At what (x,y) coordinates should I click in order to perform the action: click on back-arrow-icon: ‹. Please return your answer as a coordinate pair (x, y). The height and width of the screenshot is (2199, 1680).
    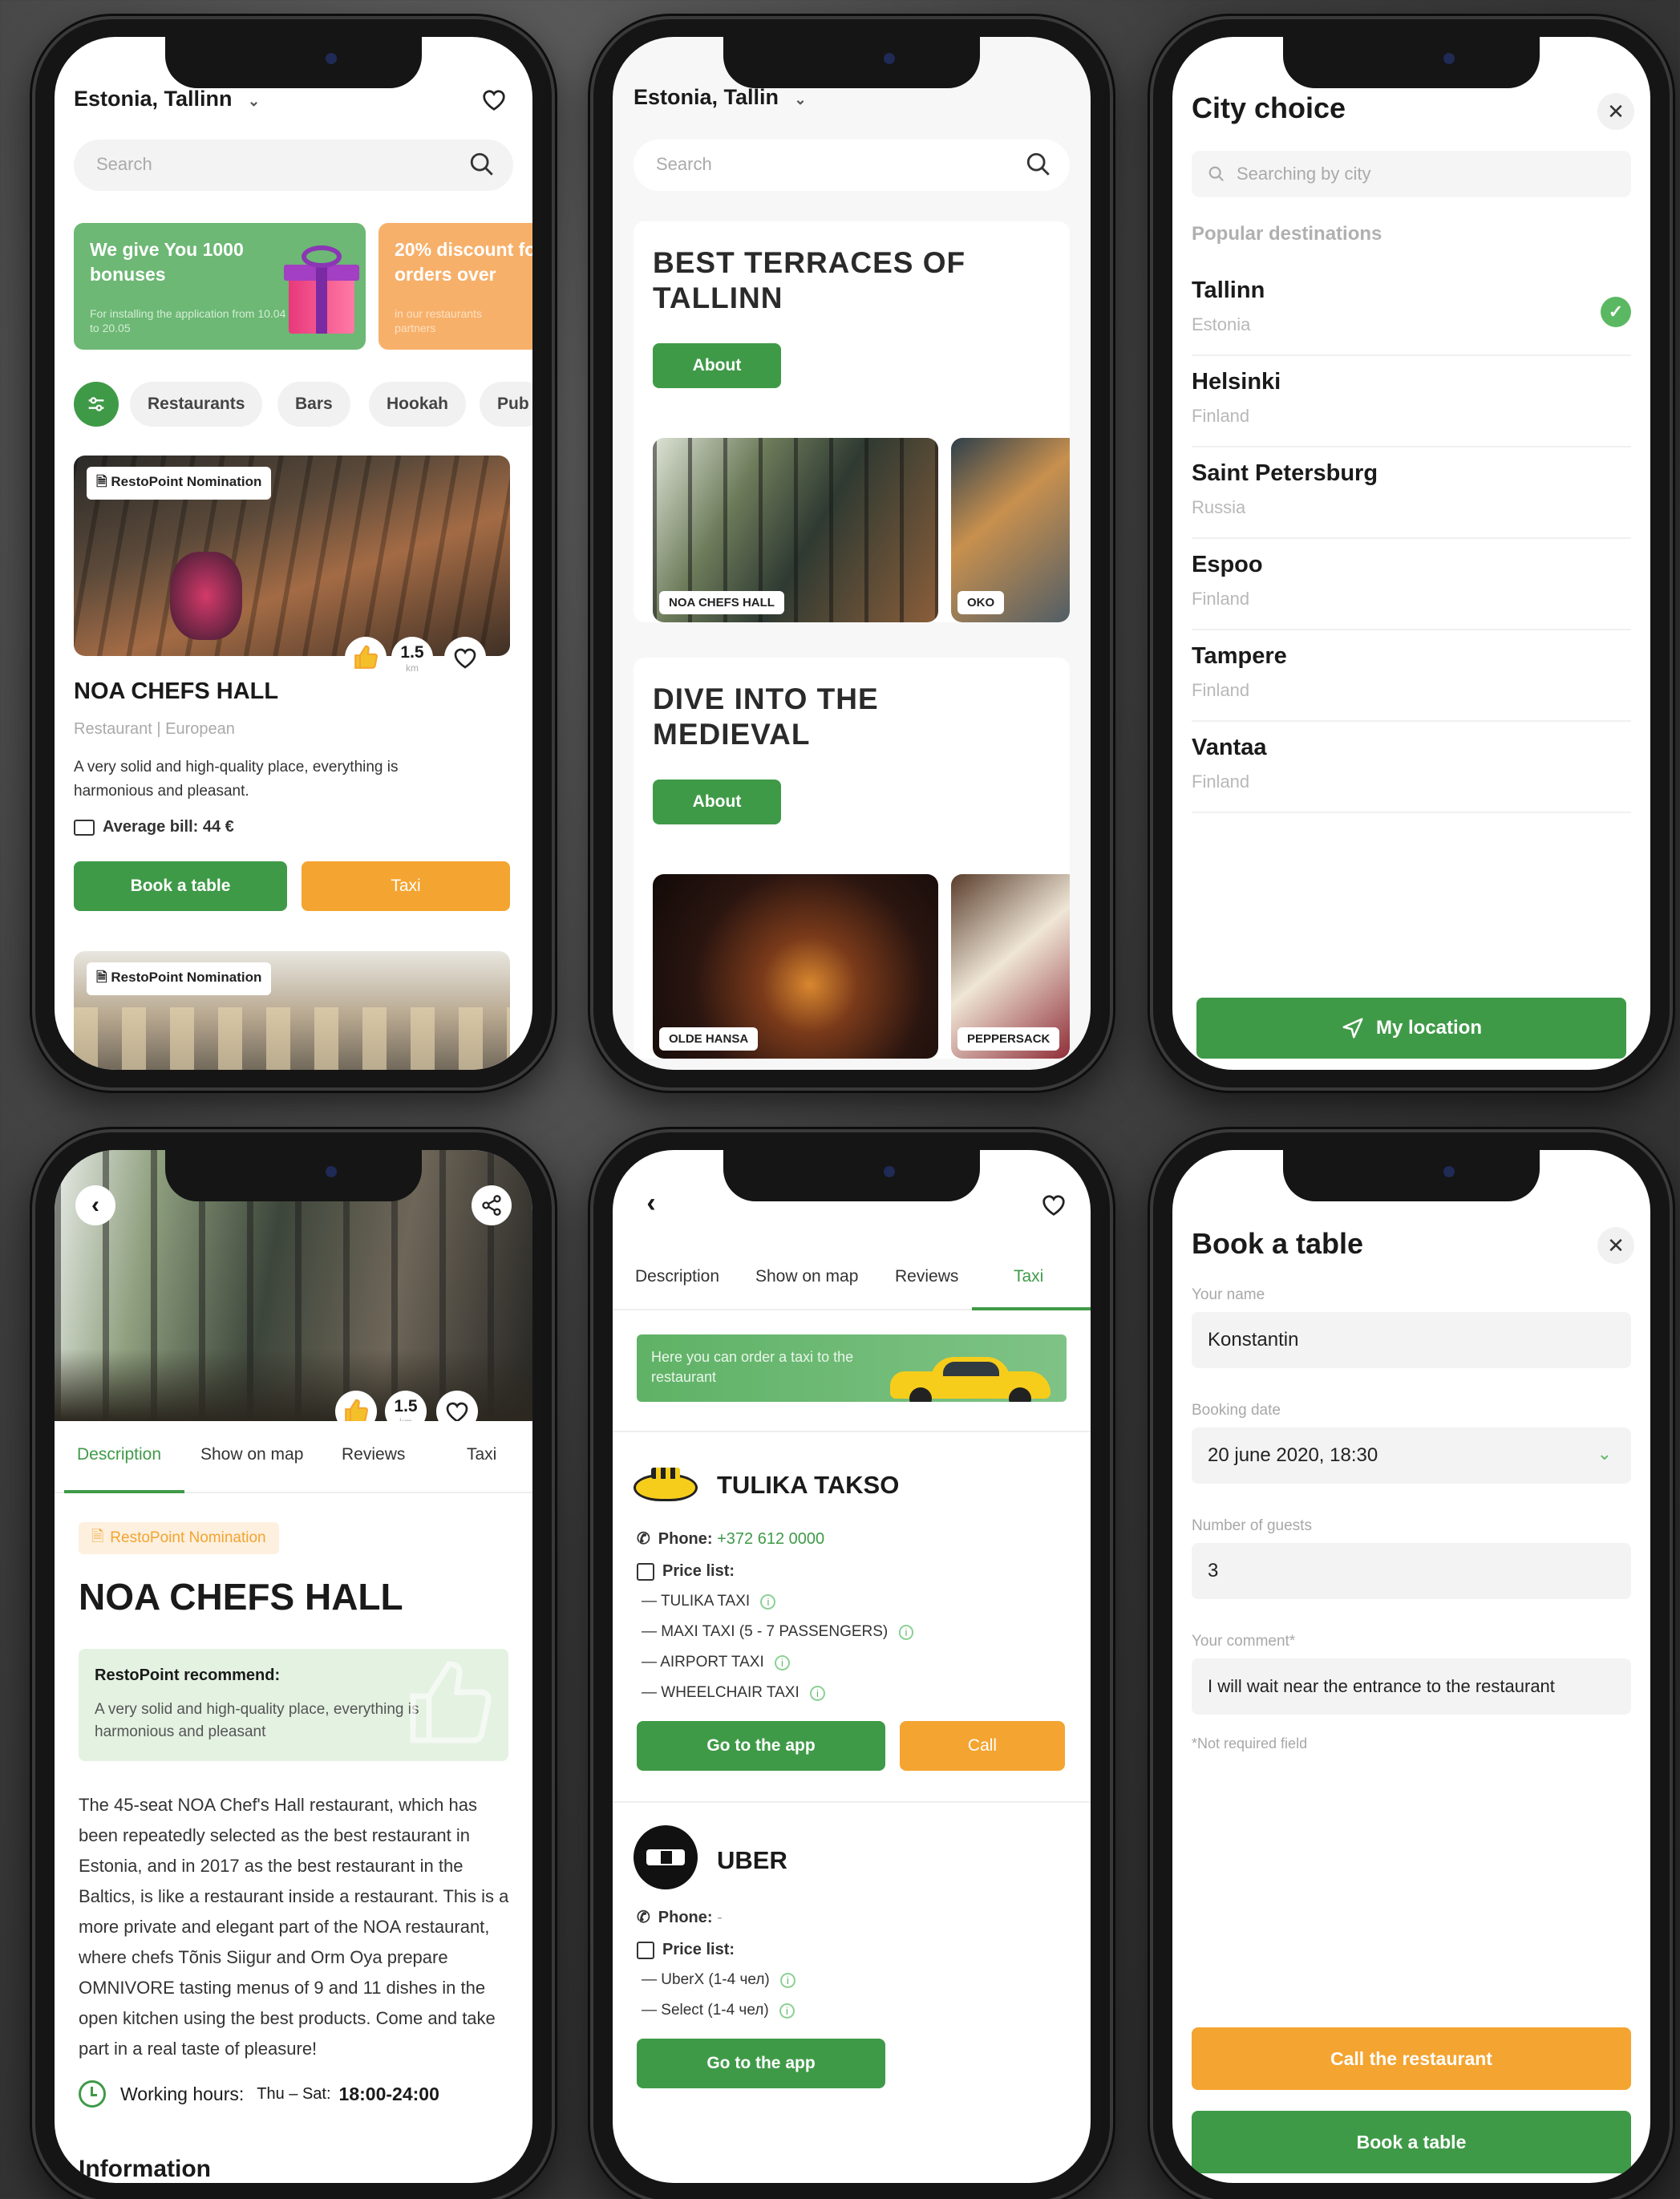
    Looking at the image, I should click on (95, 1205).